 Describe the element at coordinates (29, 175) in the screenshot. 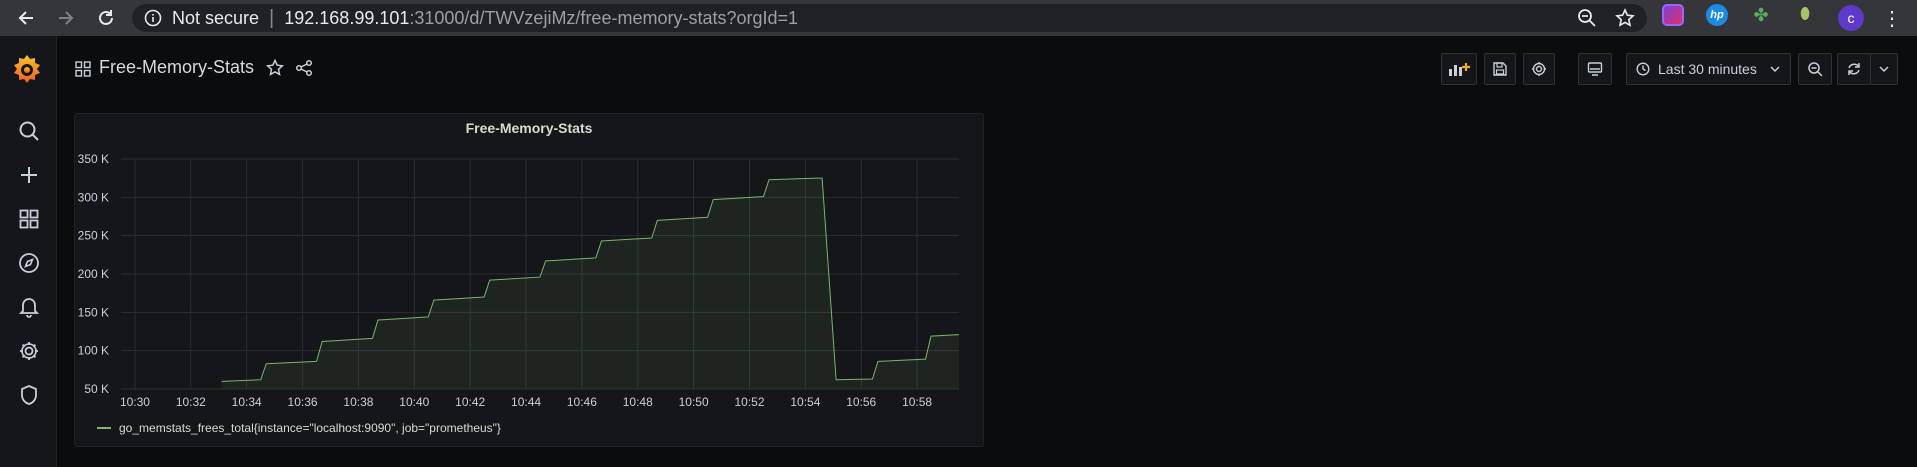

I see `create-plus-icon` at that location.